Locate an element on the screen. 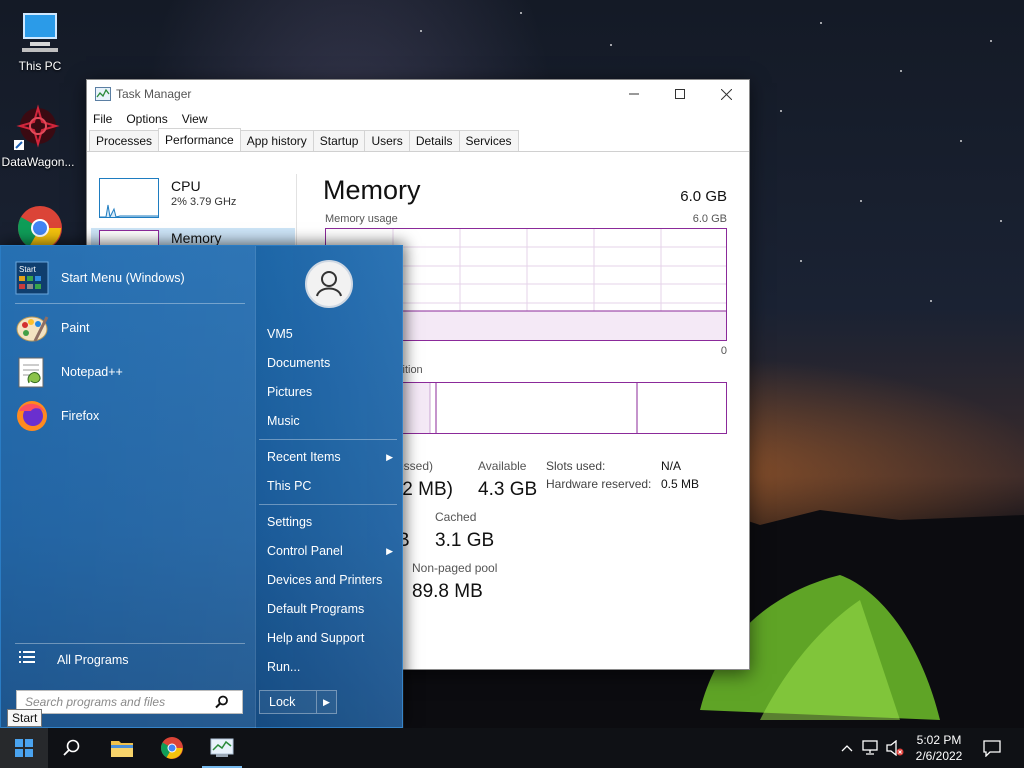 This screenshot has height=768, width=1024. lock-label: Lock is located at coordinates (282, 702).